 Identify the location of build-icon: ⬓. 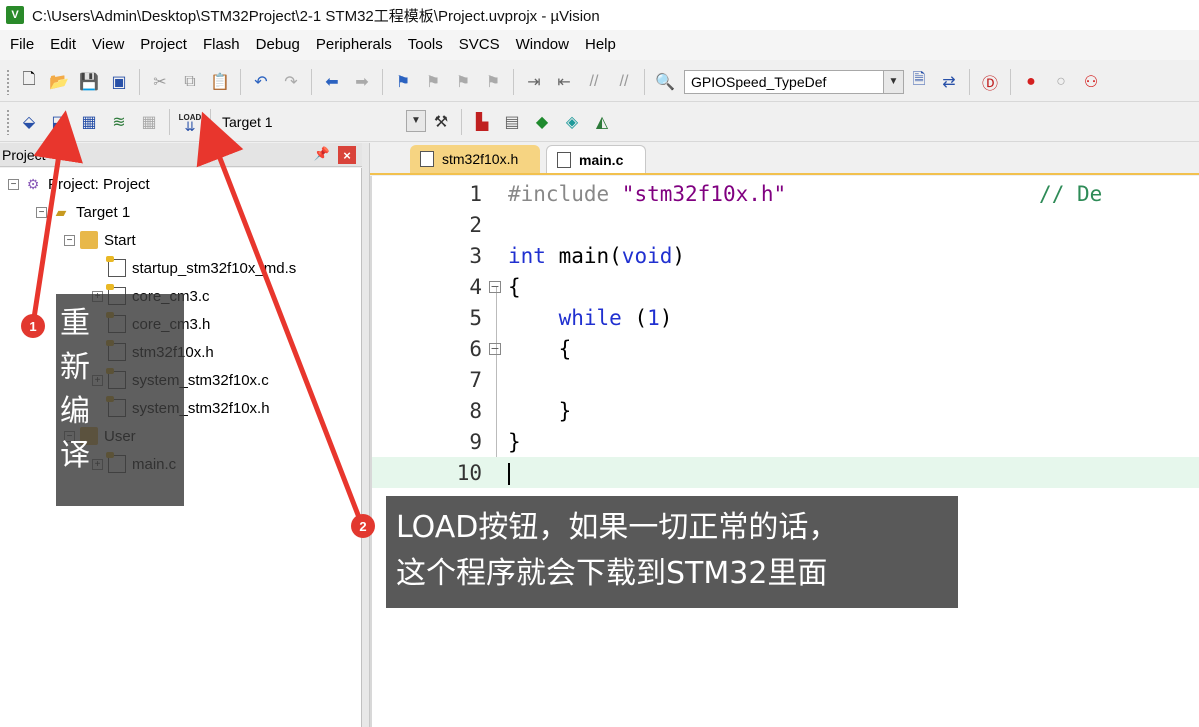
(59, 122).